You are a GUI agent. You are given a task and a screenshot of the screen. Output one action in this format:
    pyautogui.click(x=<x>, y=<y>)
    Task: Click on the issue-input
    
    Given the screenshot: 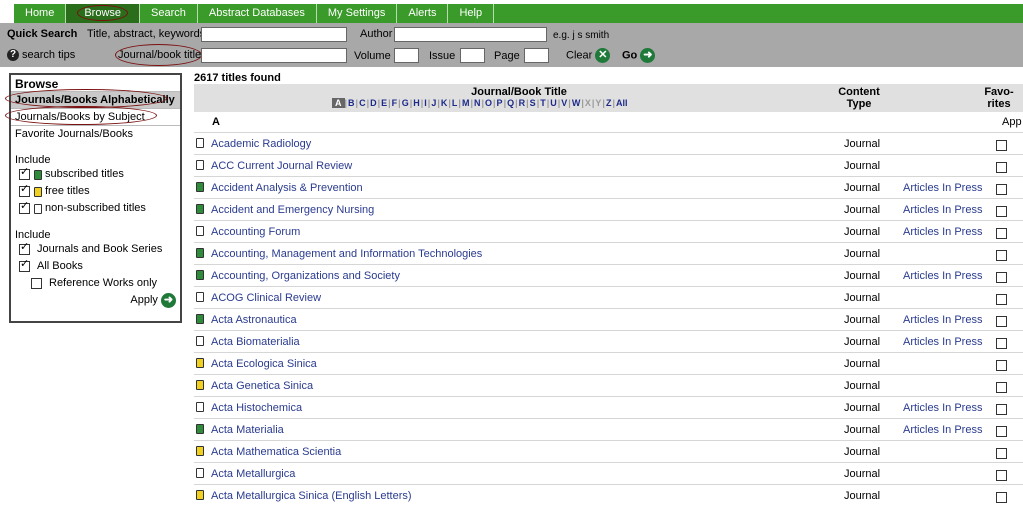 What is the action you would take?
    pyautogui.click(x=472, y=55)
    